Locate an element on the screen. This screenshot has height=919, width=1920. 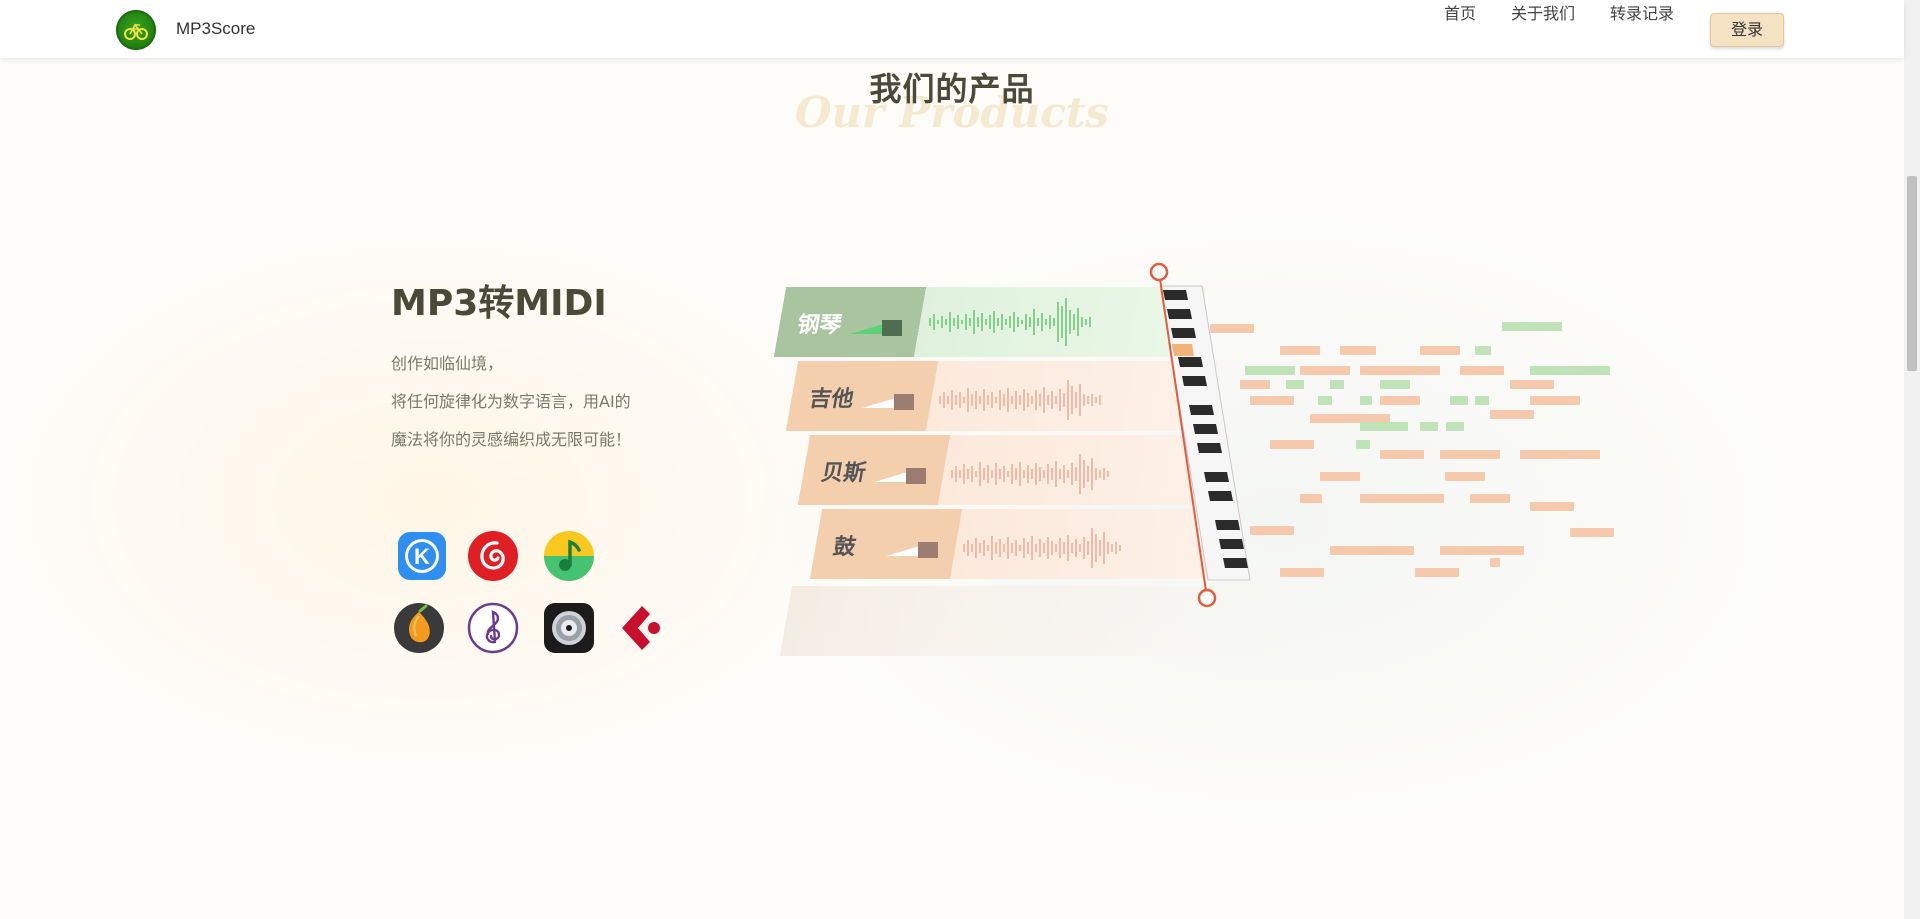
page-scrollbar is located at coordinates (1912, 459).